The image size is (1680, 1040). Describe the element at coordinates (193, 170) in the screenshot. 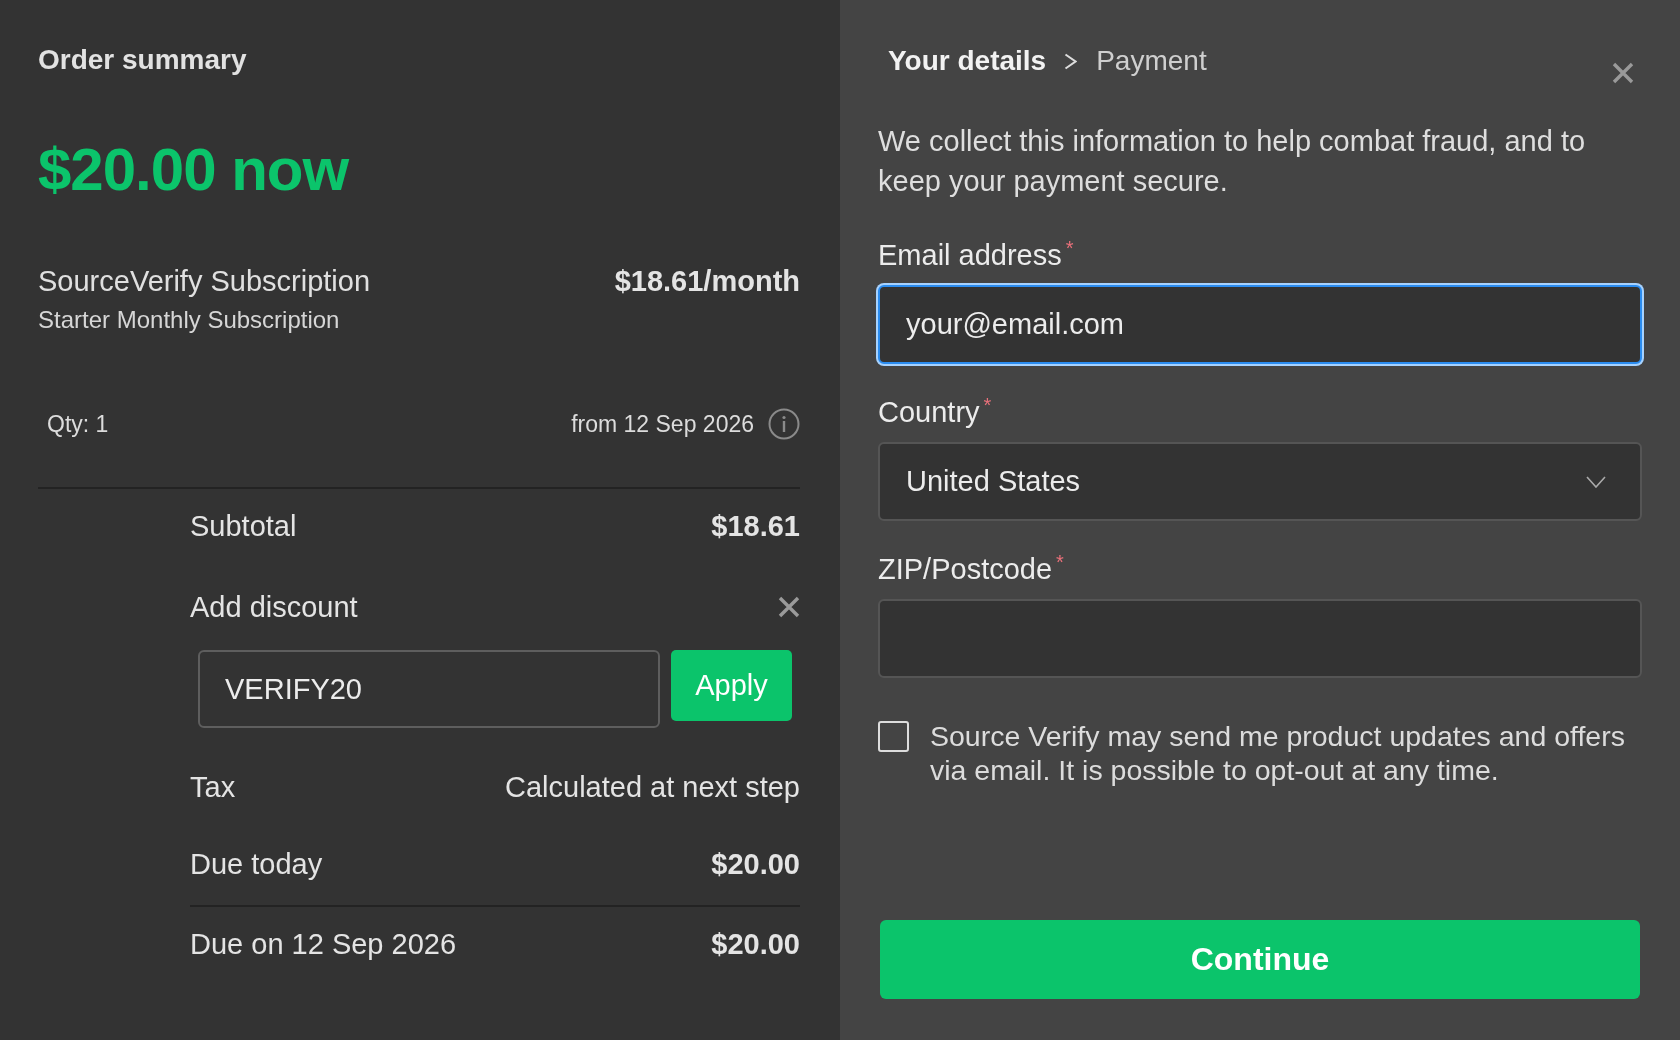

I see `amount-due-now: $20.00 now` at that location.